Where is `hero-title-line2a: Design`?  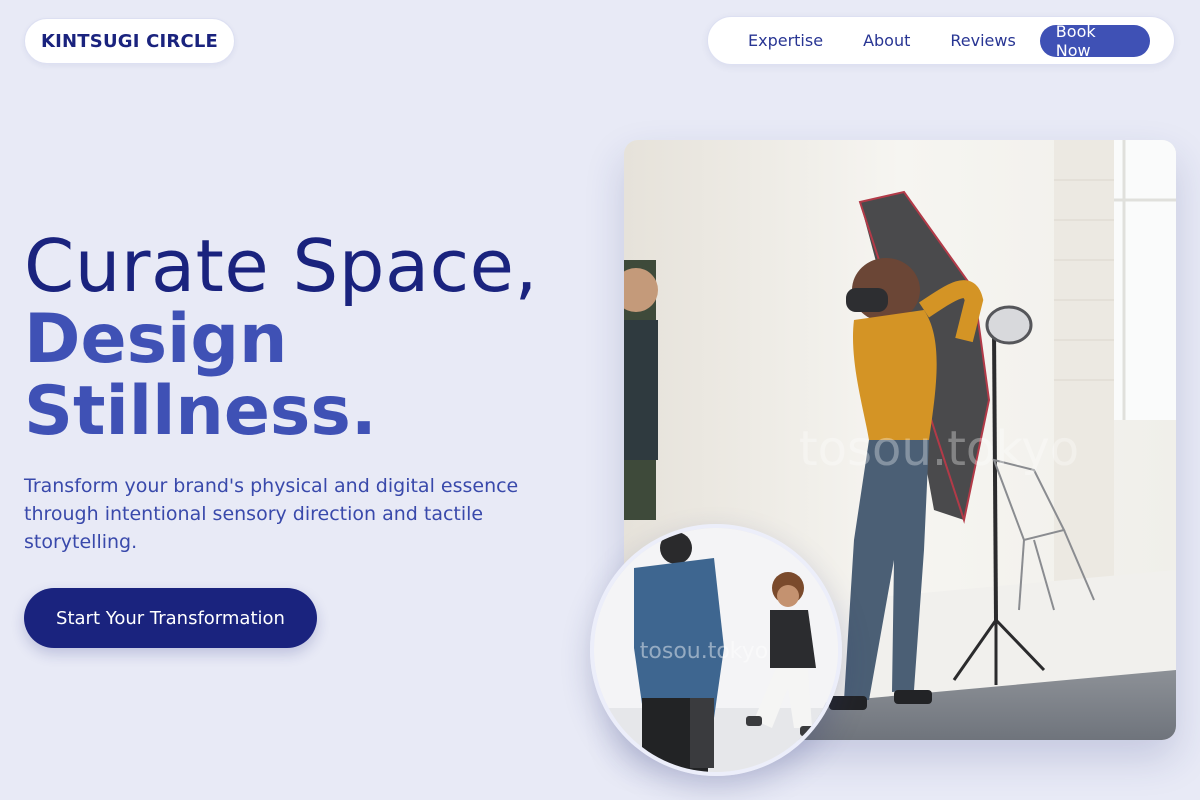
hero-title-line2a: Design is located at coordinates (156, 339).